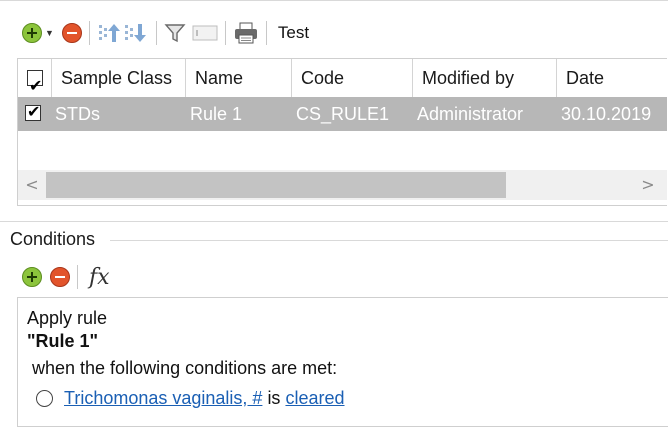  I want to click on column-header-date: Date, so click(612, 78).